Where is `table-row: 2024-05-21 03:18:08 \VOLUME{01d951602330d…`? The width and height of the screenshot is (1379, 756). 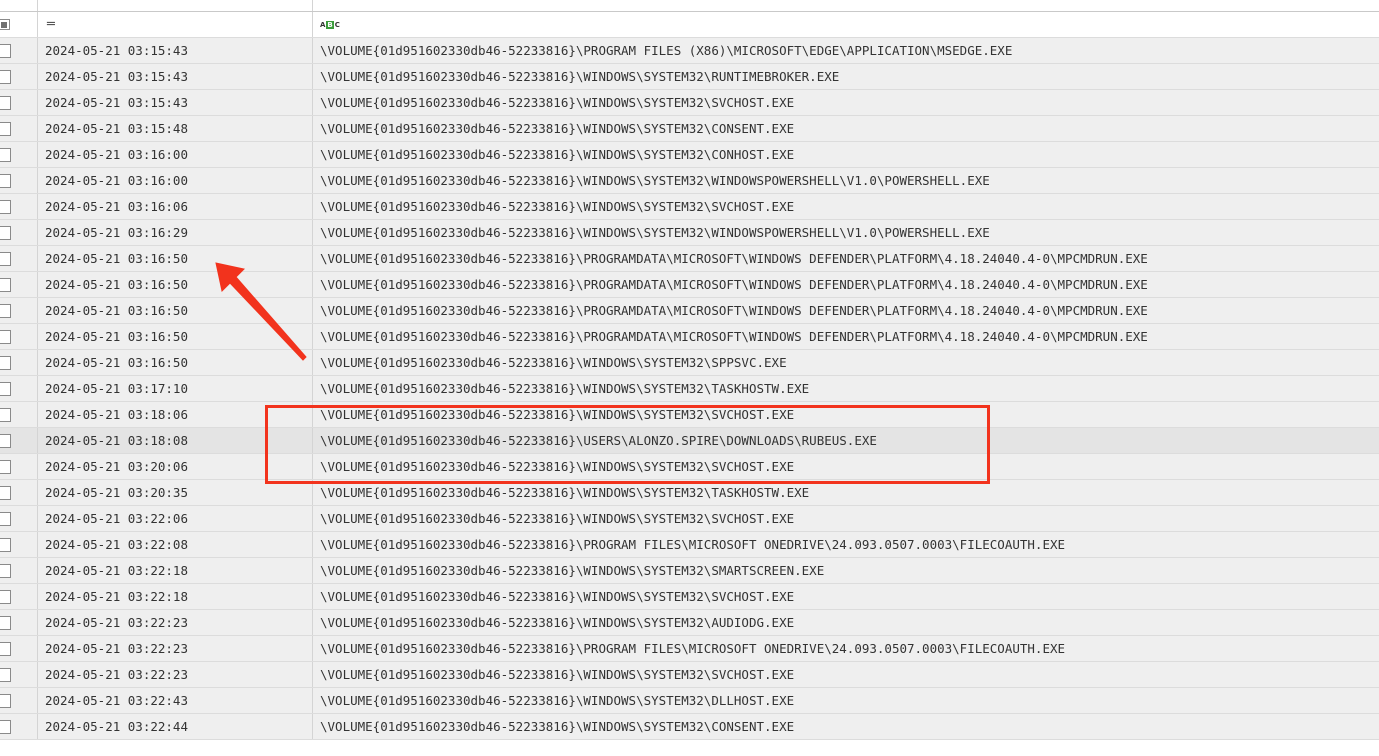
table-row: 2024-05-21 03:18:08 \VOLUME{01d951602330d… is located at coordinates (689, 441).